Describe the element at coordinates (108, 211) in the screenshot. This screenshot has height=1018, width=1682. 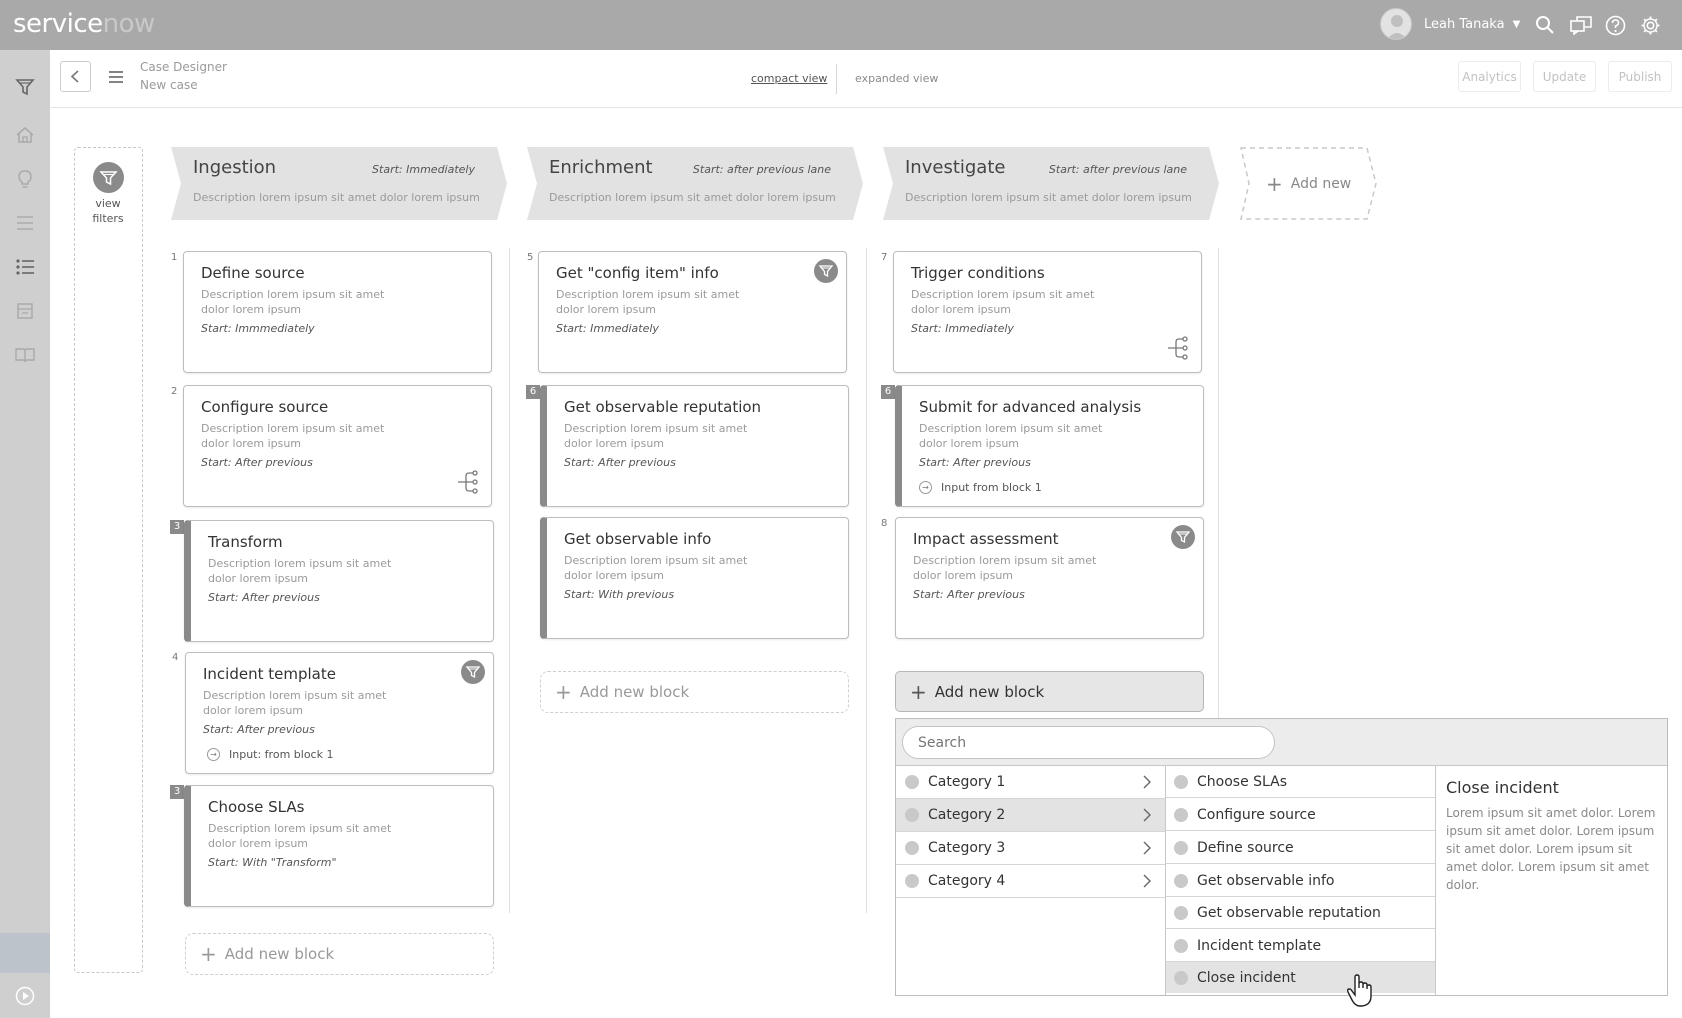
I see `view-filters-label: view filters` at that location.